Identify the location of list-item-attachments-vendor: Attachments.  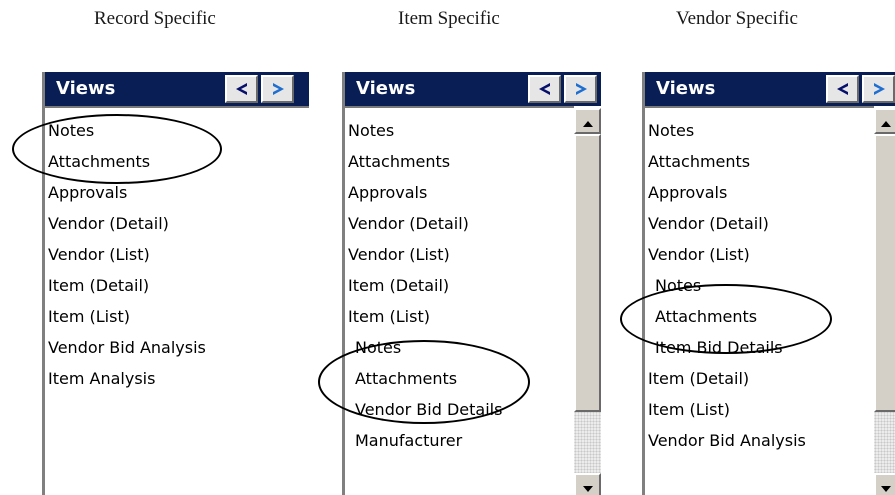
(706, 317).